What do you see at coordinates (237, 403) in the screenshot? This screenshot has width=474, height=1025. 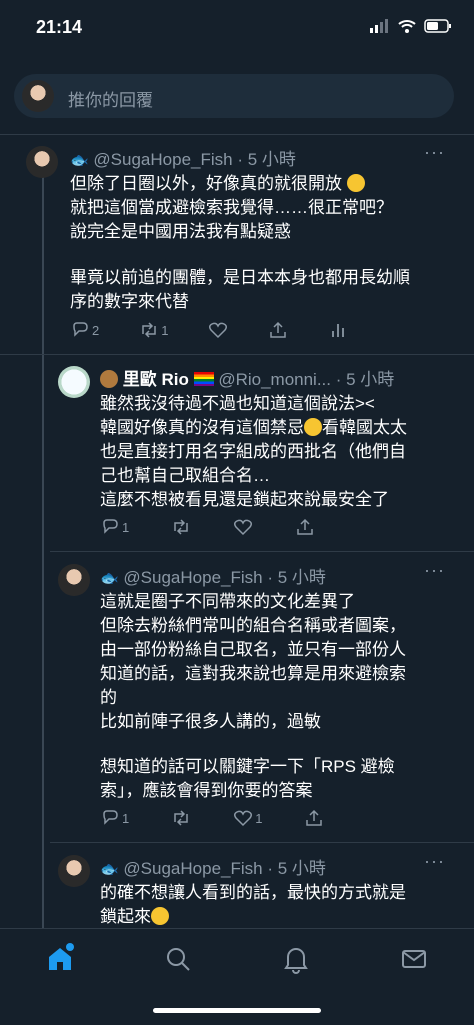 I see `tweet-text-line: 雖然我沒待過不過也知道這個說法><` at bounding box center [237, 403].